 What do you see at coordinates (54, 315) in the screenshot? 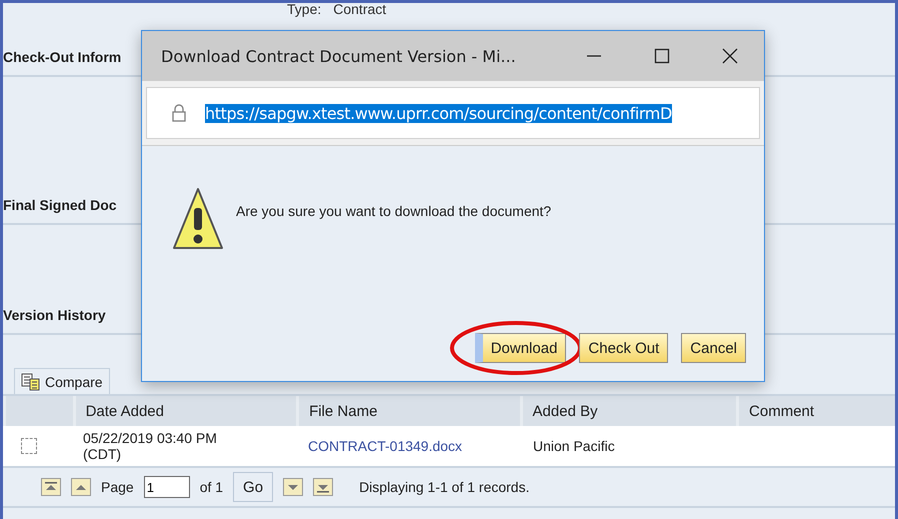
I see `section-heading: Version History` at bounding box center [54, 315].